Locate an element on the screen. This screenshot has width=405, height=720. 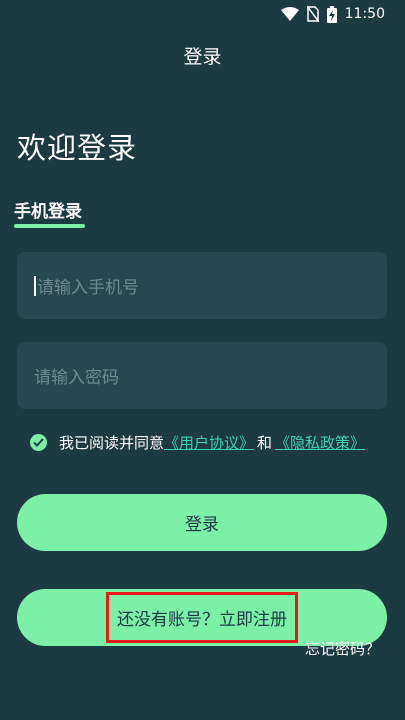
status-time: 11:50 is located at coordinates (364, 14).